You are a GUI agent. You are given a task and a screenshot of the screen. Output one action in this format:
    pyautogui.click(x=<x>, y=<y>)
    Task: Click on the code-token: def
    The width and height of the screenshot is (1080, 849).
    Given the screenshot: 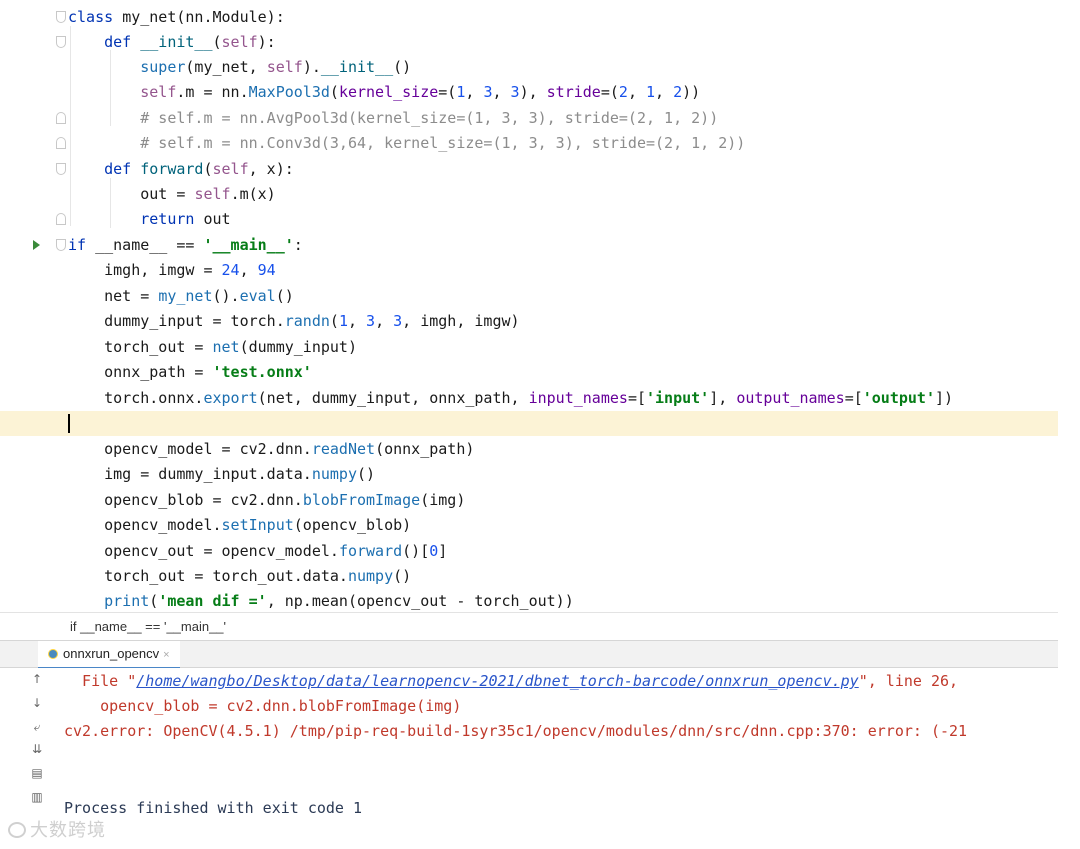 What is the action you would take?
    pyautogui.click(x=122, y=42)
    